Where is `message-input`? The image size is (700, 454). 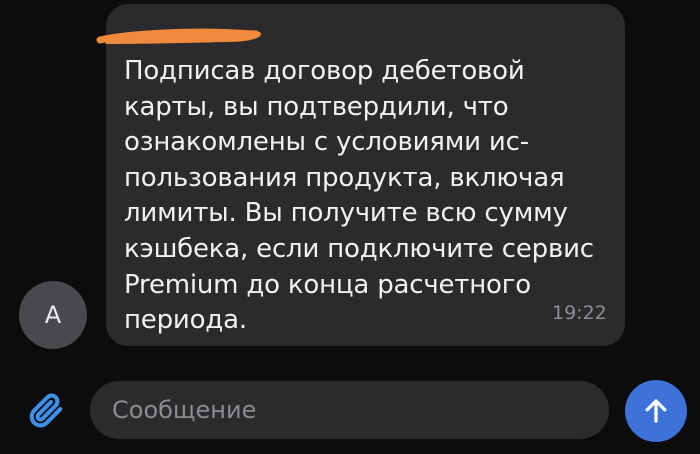
message-input is located at coordinates (349, 410).